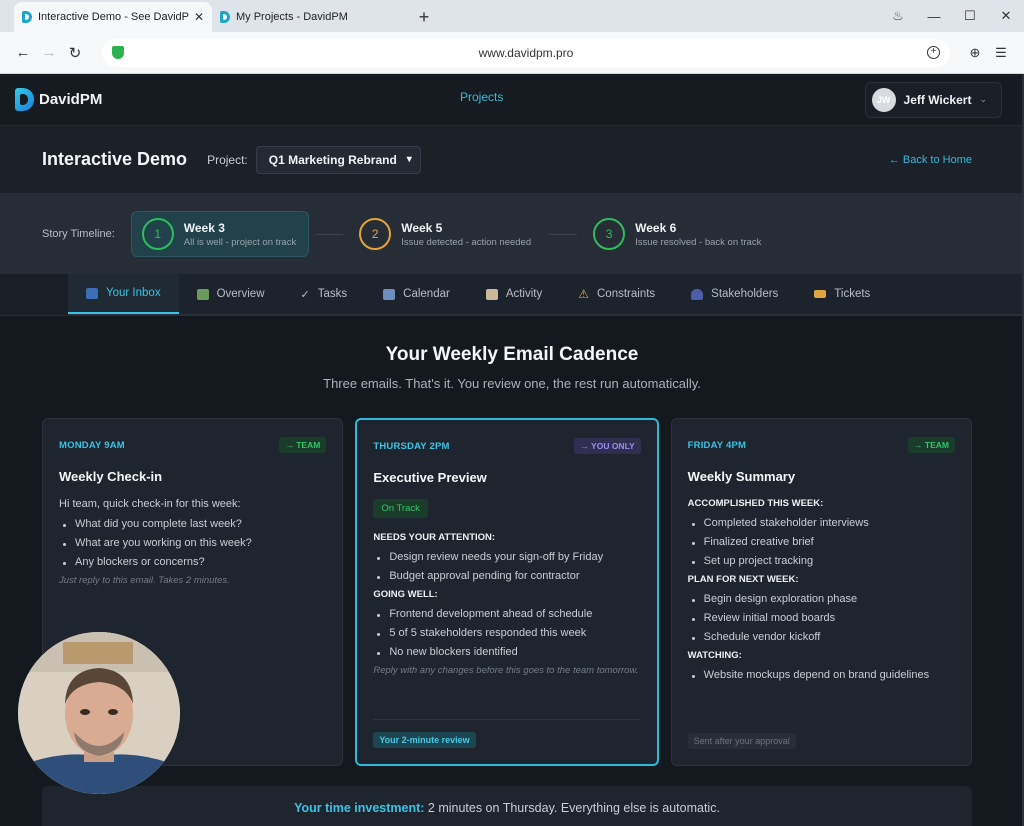  Describe the element at coordinates (424, 17) in the screenshot. I see `new-tab-button: +` at that location.